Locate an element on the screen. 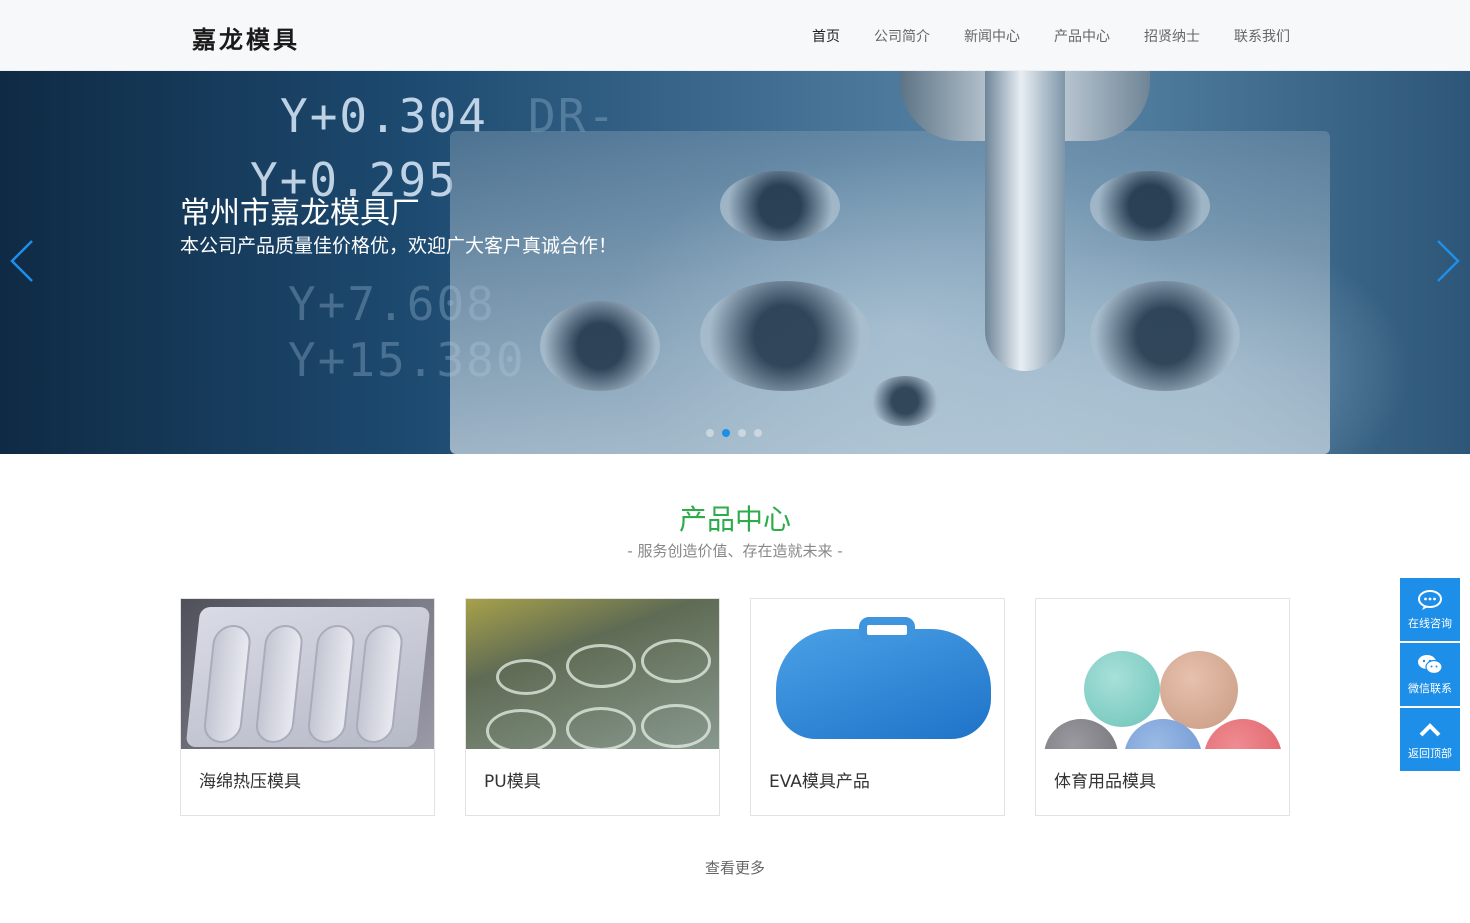 This screenshot has width=1470, height=923. main-nav: 首页 公司简介 新闻中心 产品中心 招贤纳士 联系我们 is located at coordinates (1051, 35).